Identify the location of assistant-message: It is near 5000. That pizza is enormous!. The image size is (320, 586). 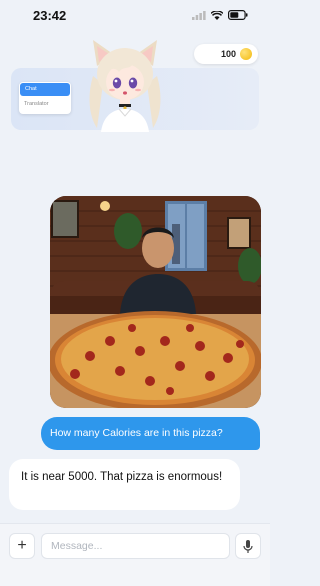
(124, 484).